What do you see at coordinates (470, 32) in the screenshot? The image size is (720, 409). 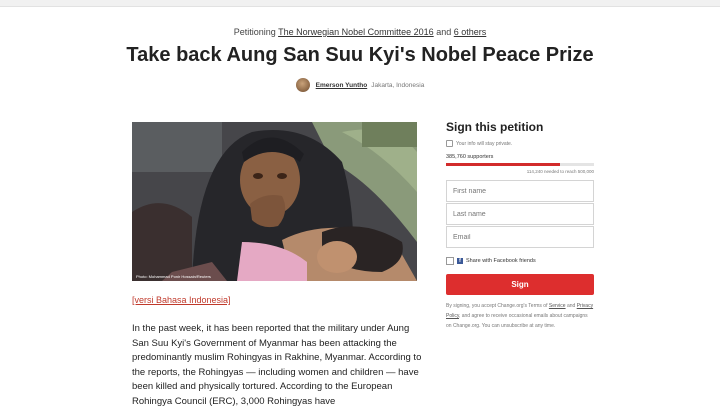 I see `others-link: 6 others` at bounding box center [470, 32].